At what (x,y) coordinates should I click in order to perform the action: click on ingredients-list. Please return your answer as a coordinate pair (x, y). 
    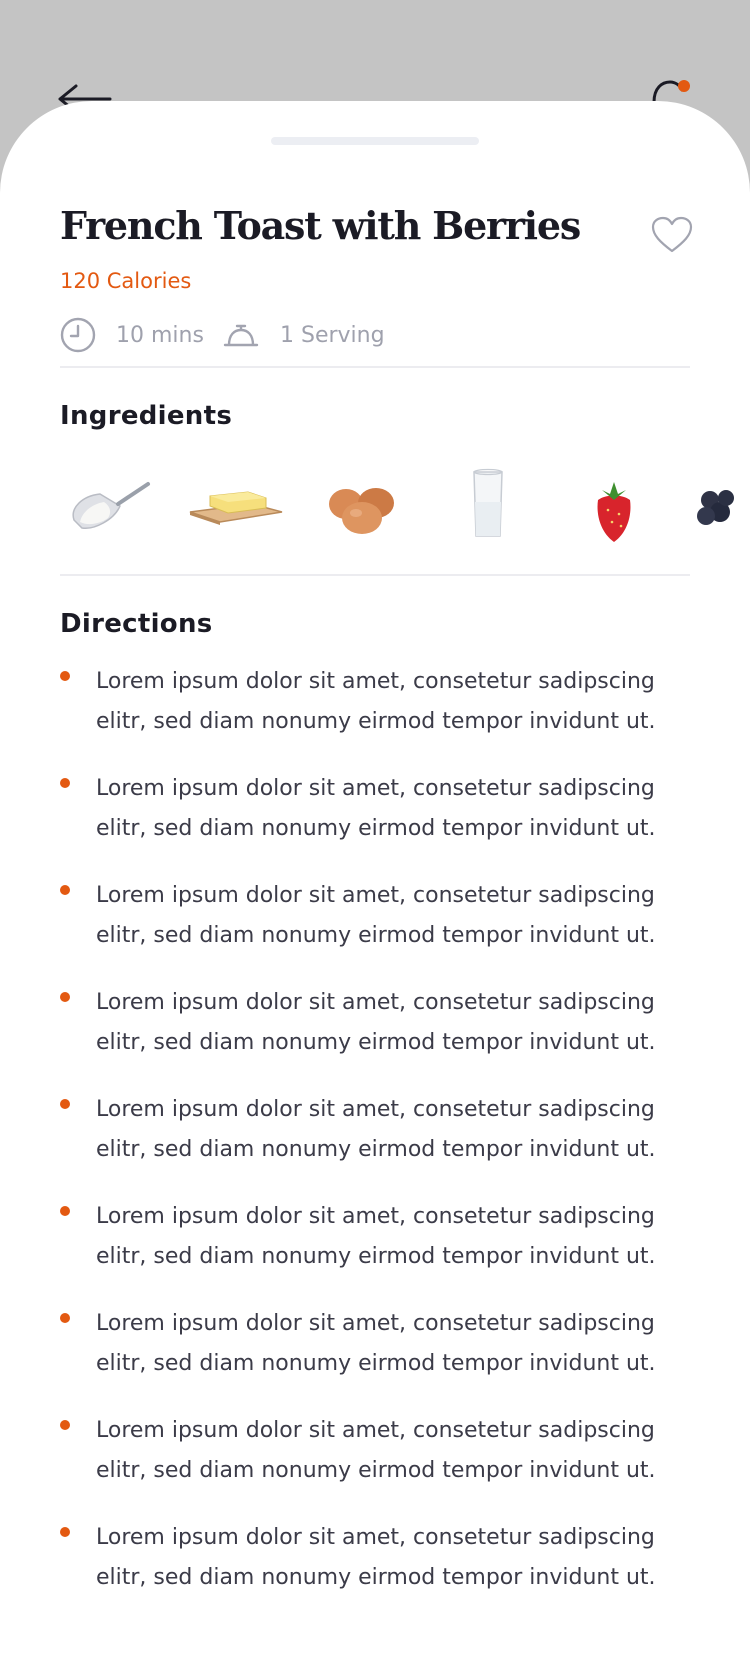
    Looking at the image, I should click on (405, 506).